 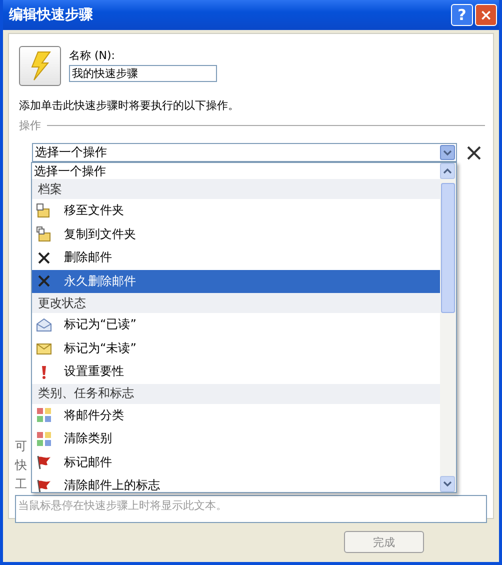 What do you see at coordinates (236, 189) in the screenshot?
I see `group-header: 档案` at bounding box center [236, 189].